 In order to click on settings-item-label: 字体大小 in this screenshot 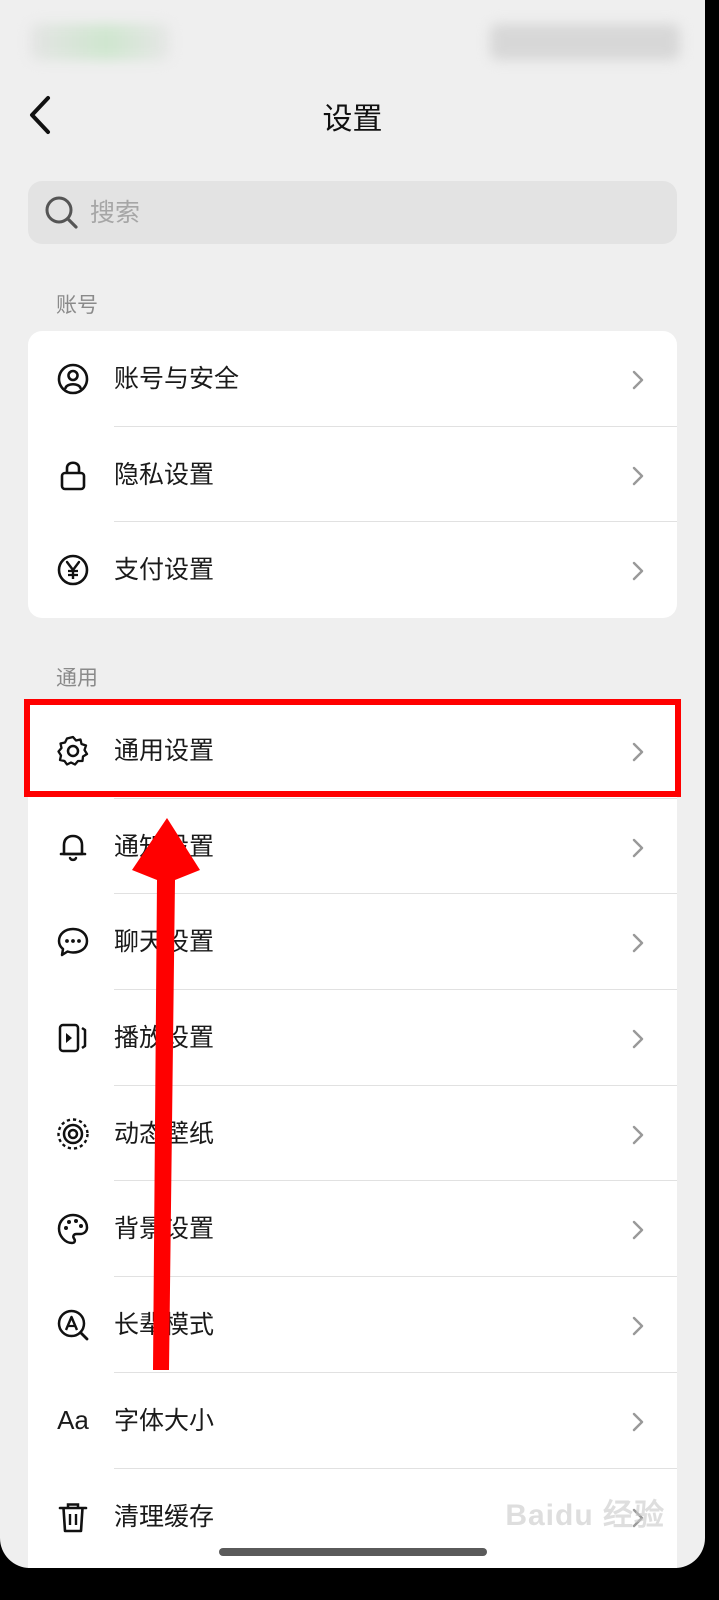, I will do `click(164, 1420)`.